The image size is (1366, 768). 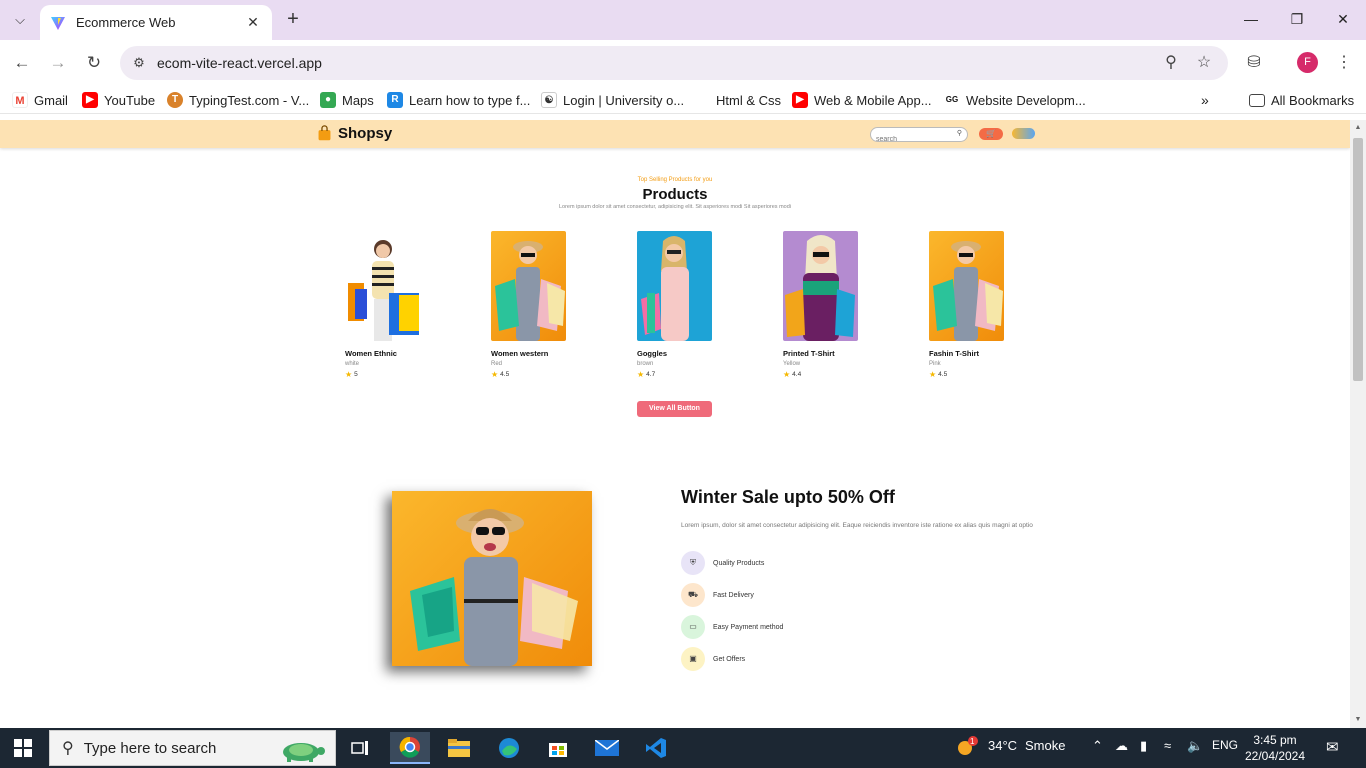 What do you see at coordinates (395, 100) in the screenshot?
I see `typing-club-icon: R` at bounding box center [395, 100].